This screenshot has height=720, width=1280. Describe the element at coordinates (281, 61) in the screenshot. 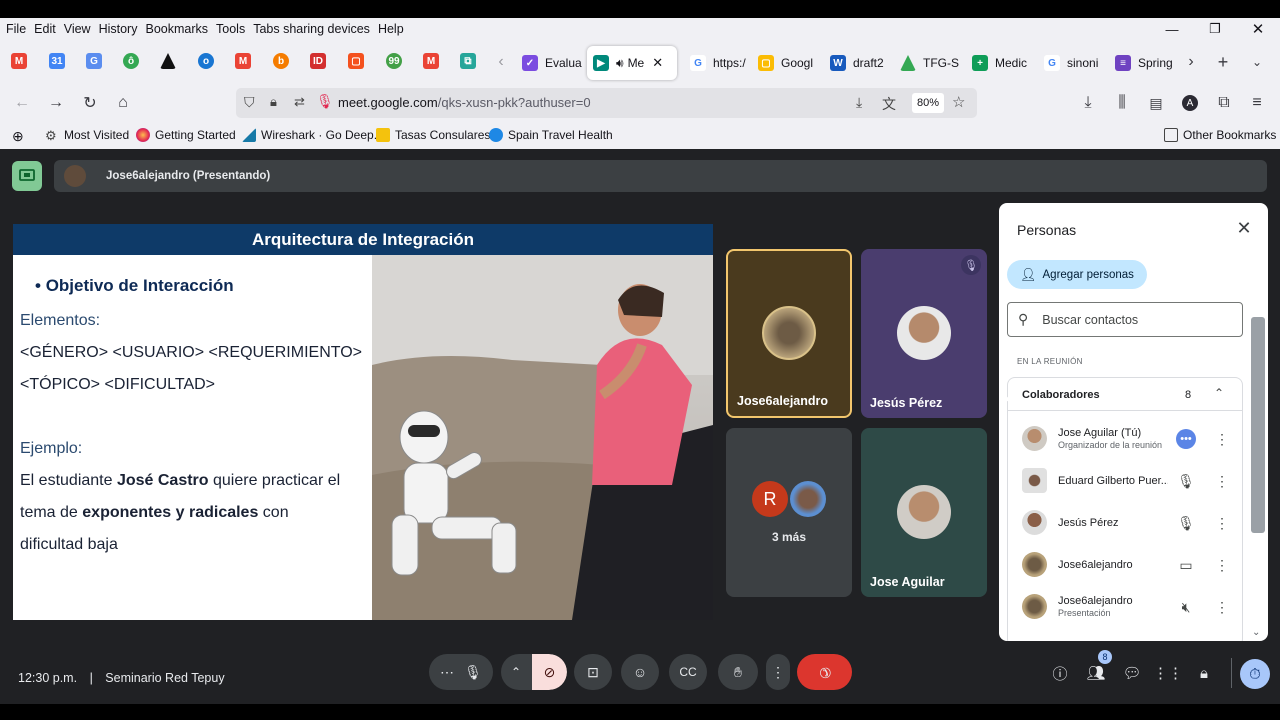

I see `bitly-icon: b` at that location.